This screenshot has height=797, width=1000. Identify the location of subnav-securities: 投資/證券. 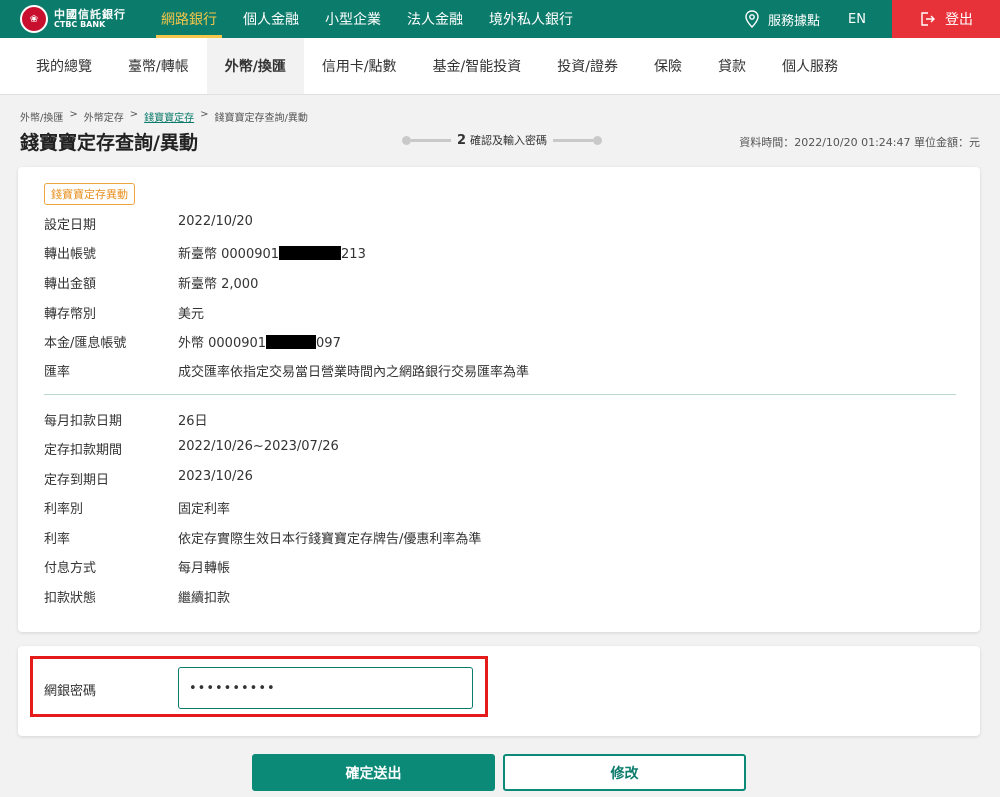
(587, 66).